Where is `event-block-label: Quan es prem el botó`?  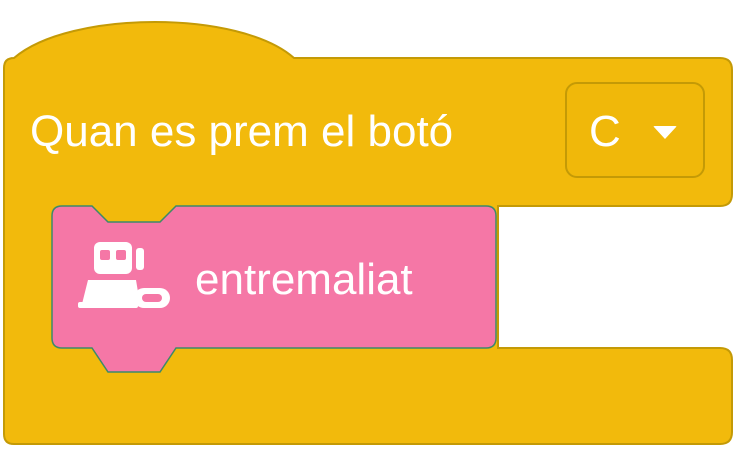 event-block-label: Quan es prem el botó is located at coordinates (242, 131).